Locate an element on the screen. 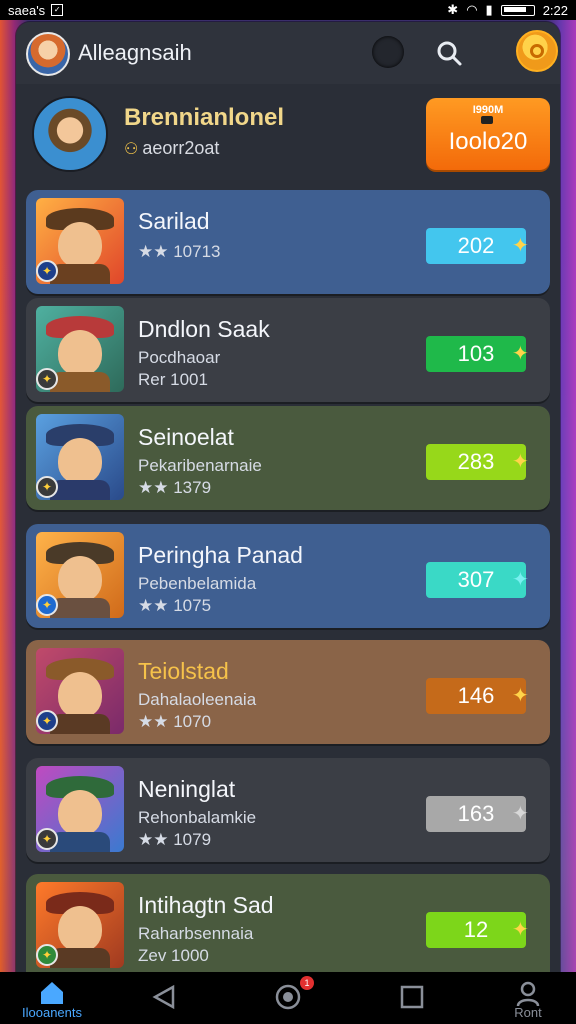  nav-recent is located at coordinates (412, 998).